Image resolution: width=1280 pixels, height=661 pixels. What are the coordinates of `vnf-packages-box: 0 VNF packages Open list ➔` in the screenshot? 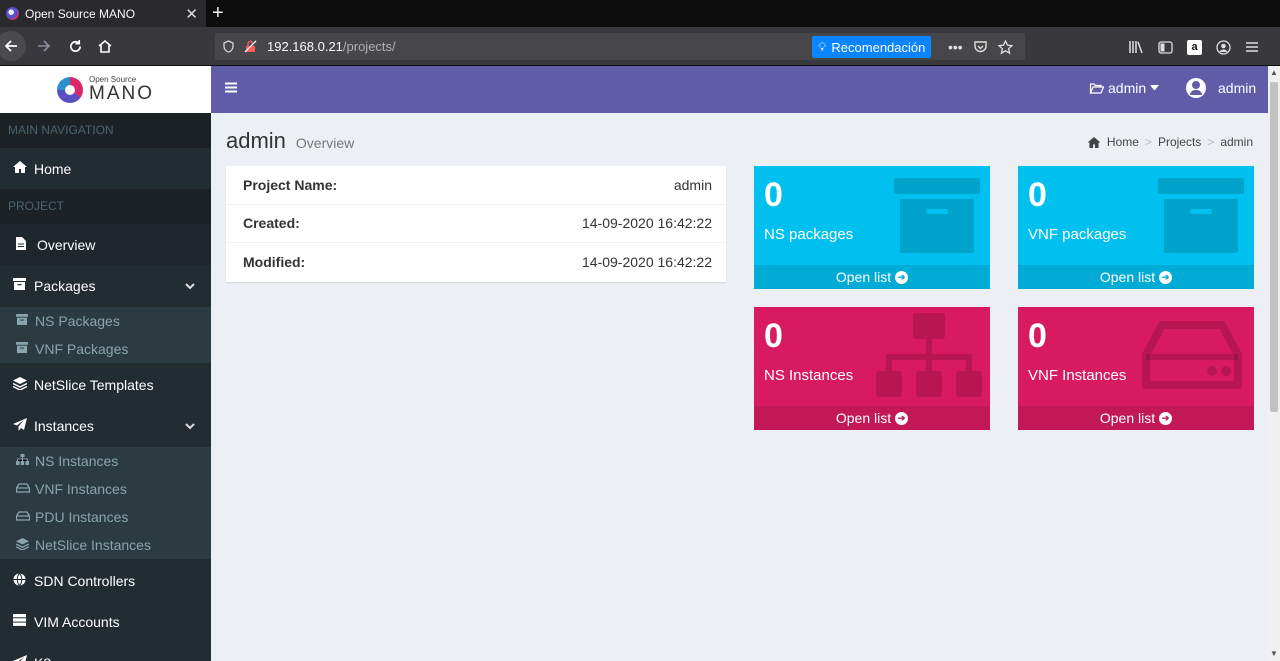 It's located at (1136, 227).